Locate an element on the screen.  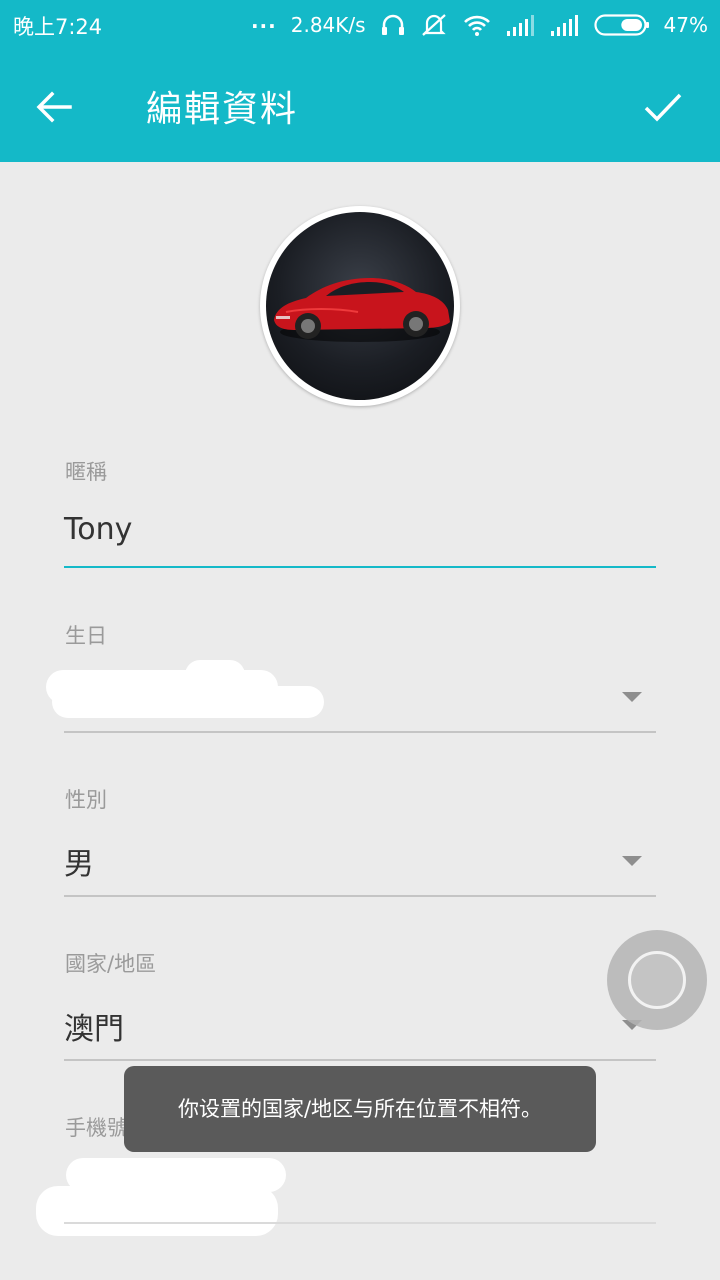
network-speed: 2.84K/s is located at coordinates (328, 25).